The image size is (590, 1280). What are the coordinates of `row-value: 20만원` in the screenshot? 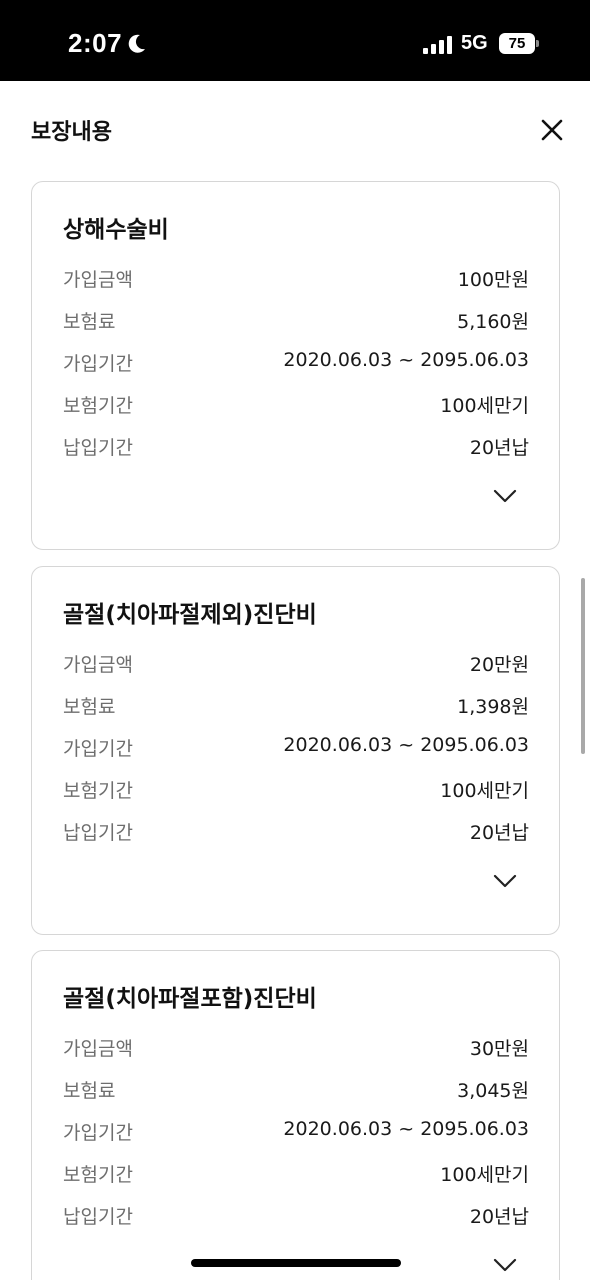 It's located at (499, 665).